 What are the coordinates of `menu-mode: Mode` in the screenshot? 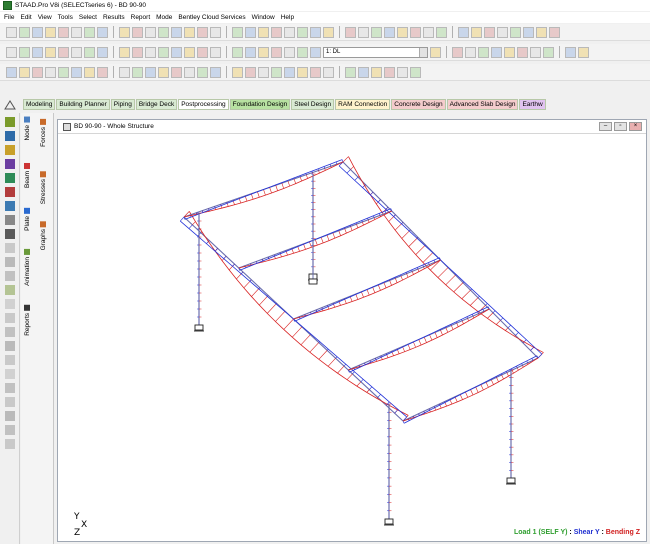 It's located at (164, 17).